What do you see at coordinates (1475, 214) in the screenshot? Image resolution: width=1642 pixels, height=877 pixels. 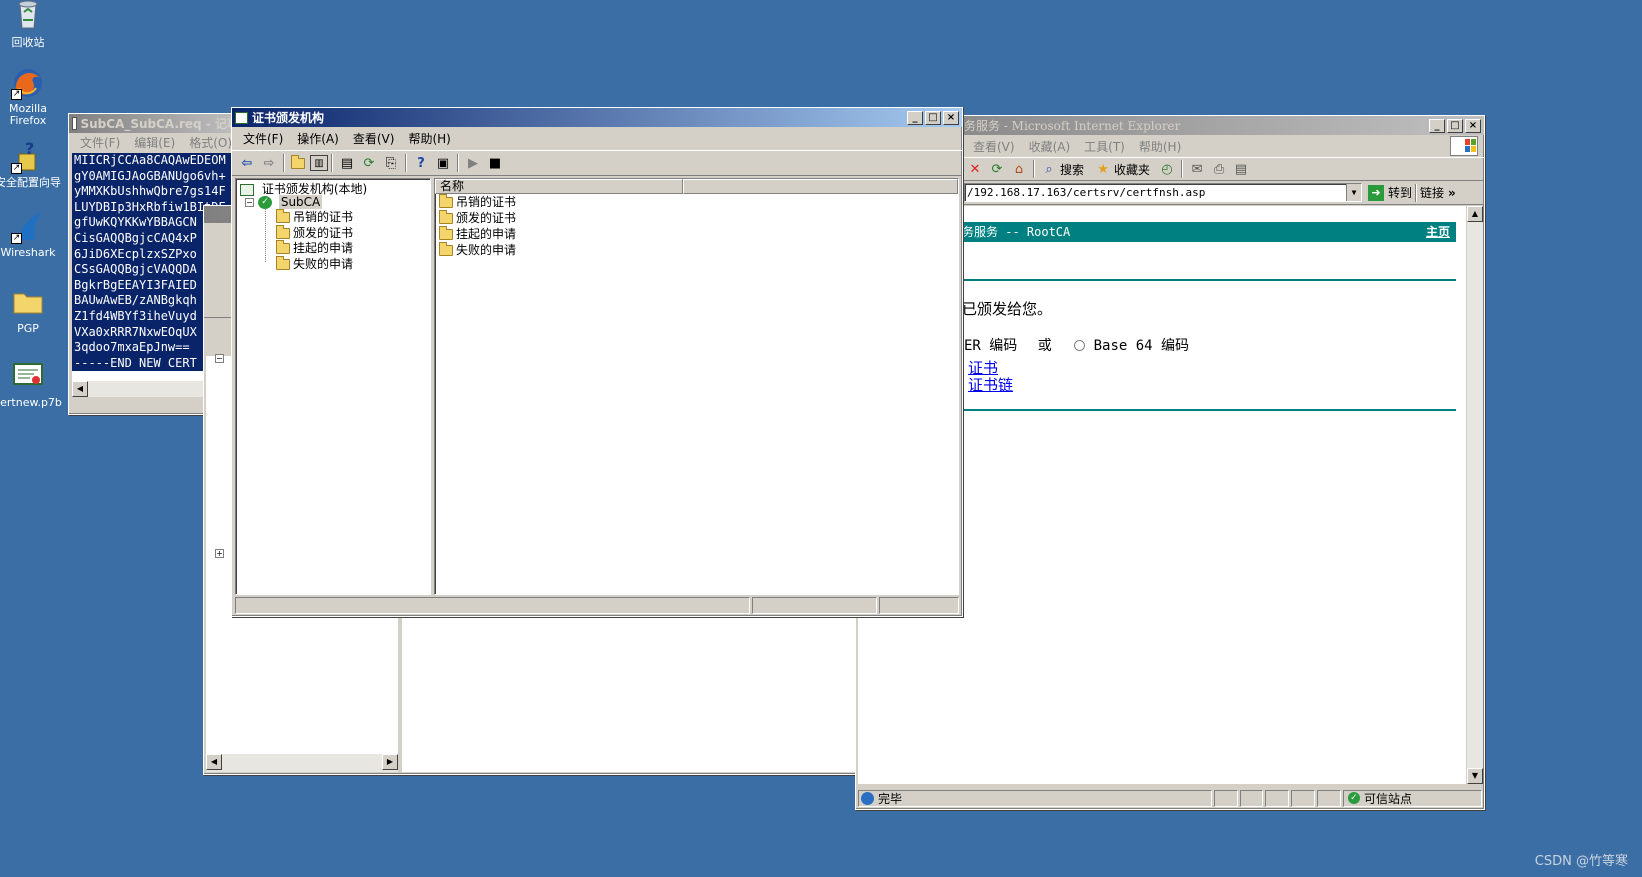 I see `scroll-up-arrow-icon: ▲` at bounding box center [1475, 214].